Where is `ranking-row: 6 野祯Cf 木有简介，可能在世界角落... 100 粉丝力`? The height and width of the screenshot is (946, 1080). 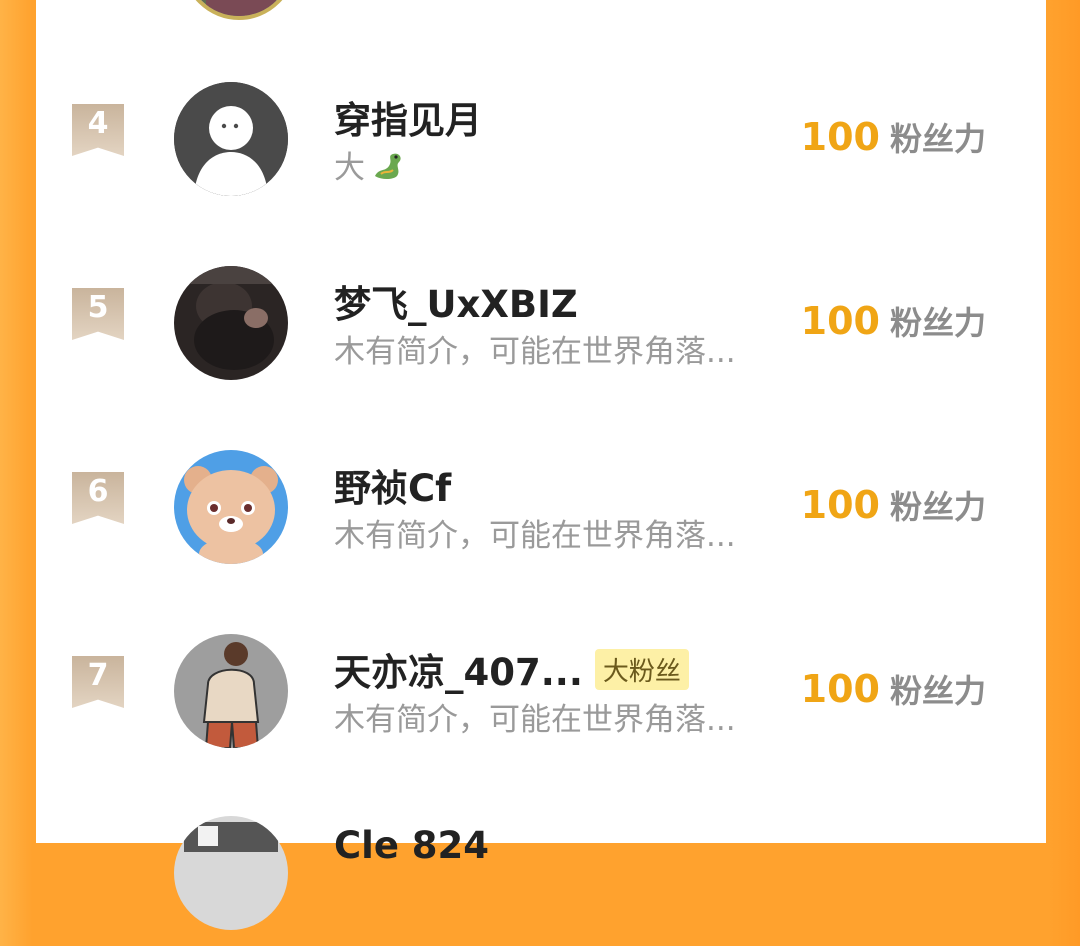 ranking-row: 6 野祯Cf 木有简介，可能在世界角落... 100 粉丝力 is located at coordinates (541, 505).